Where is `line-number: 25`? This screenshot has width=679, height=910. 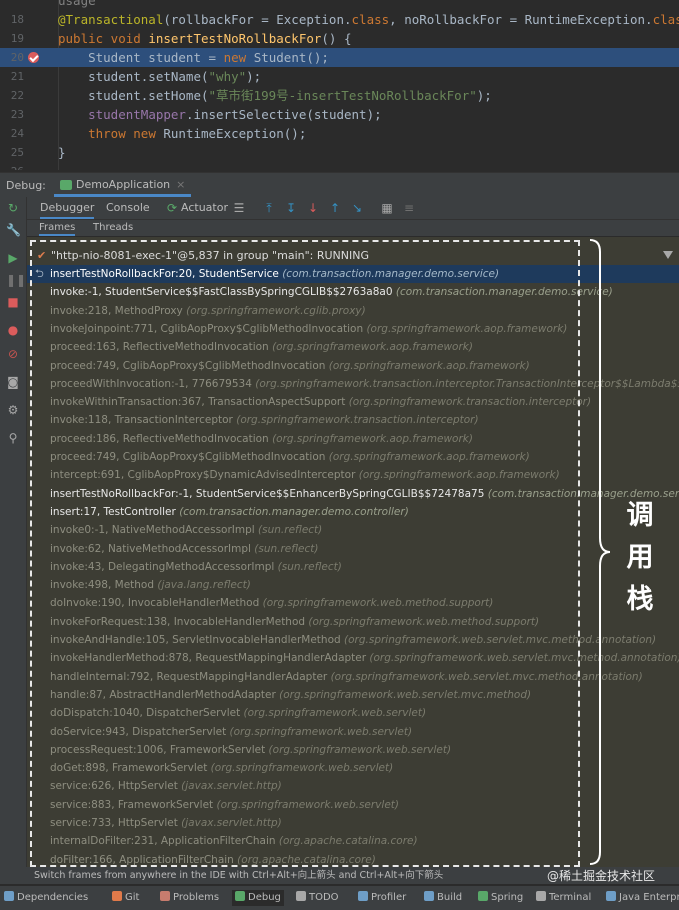 line-number: 25 is located at coordinates (12, 152).